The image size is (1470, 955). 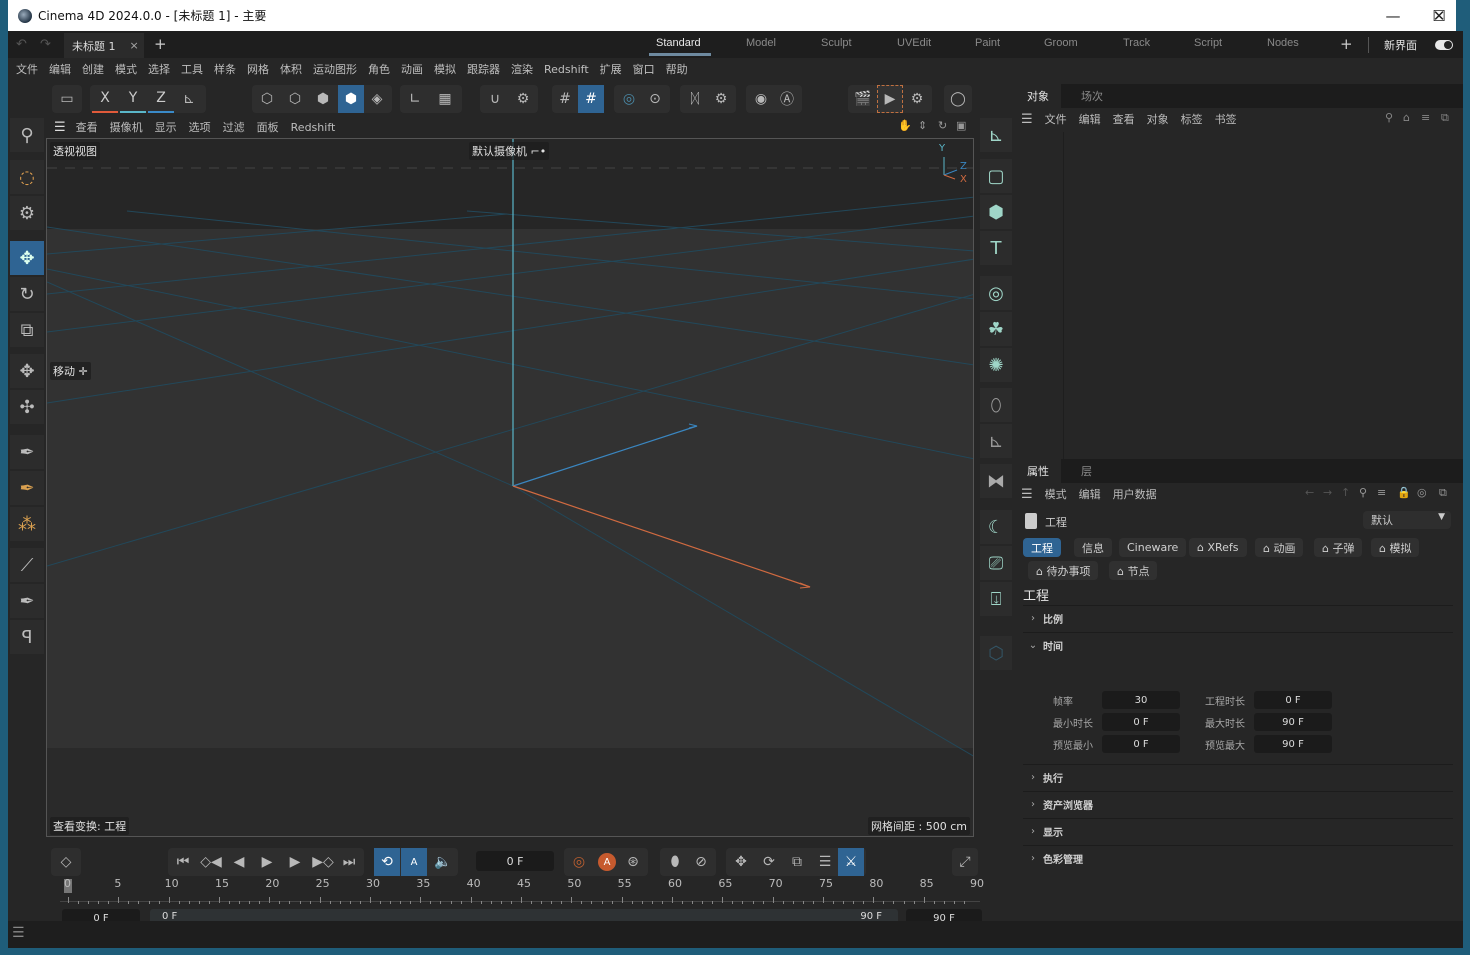 I want to click on close-tab-icon: ×, so click(x=134, y=45).